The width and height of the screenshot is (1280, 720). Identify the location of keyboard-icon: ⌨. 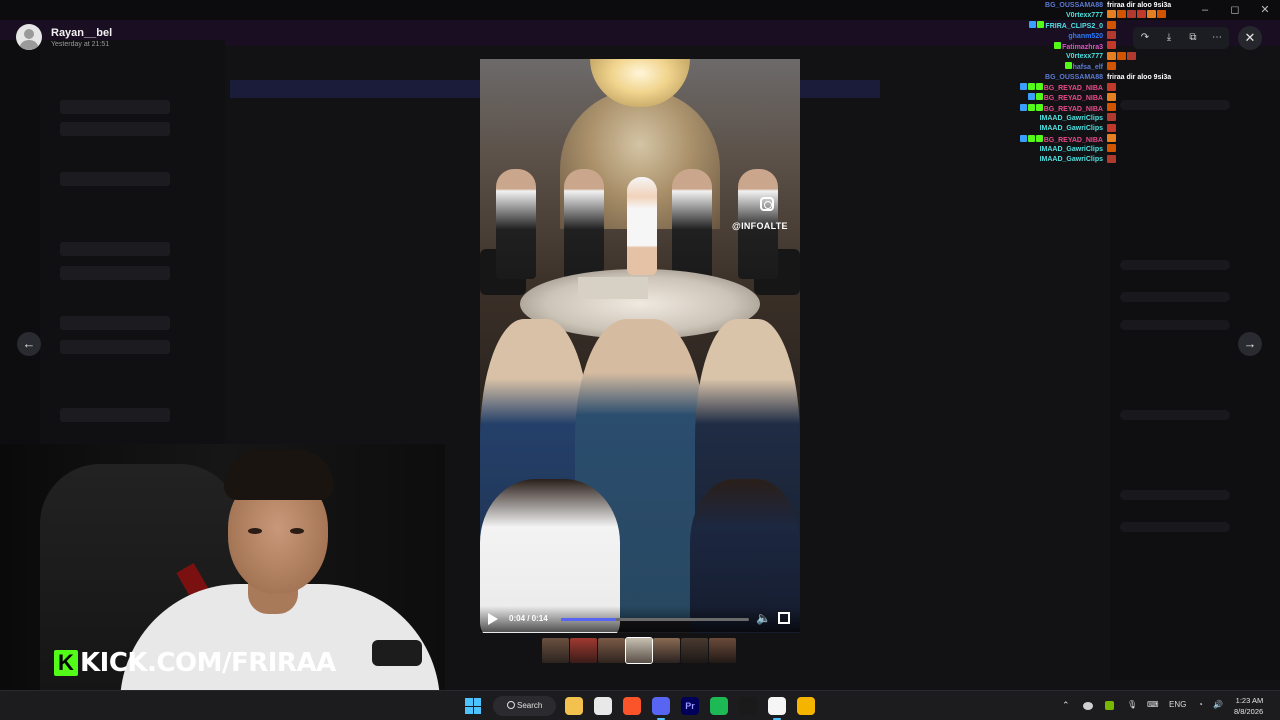
(1153, 704).